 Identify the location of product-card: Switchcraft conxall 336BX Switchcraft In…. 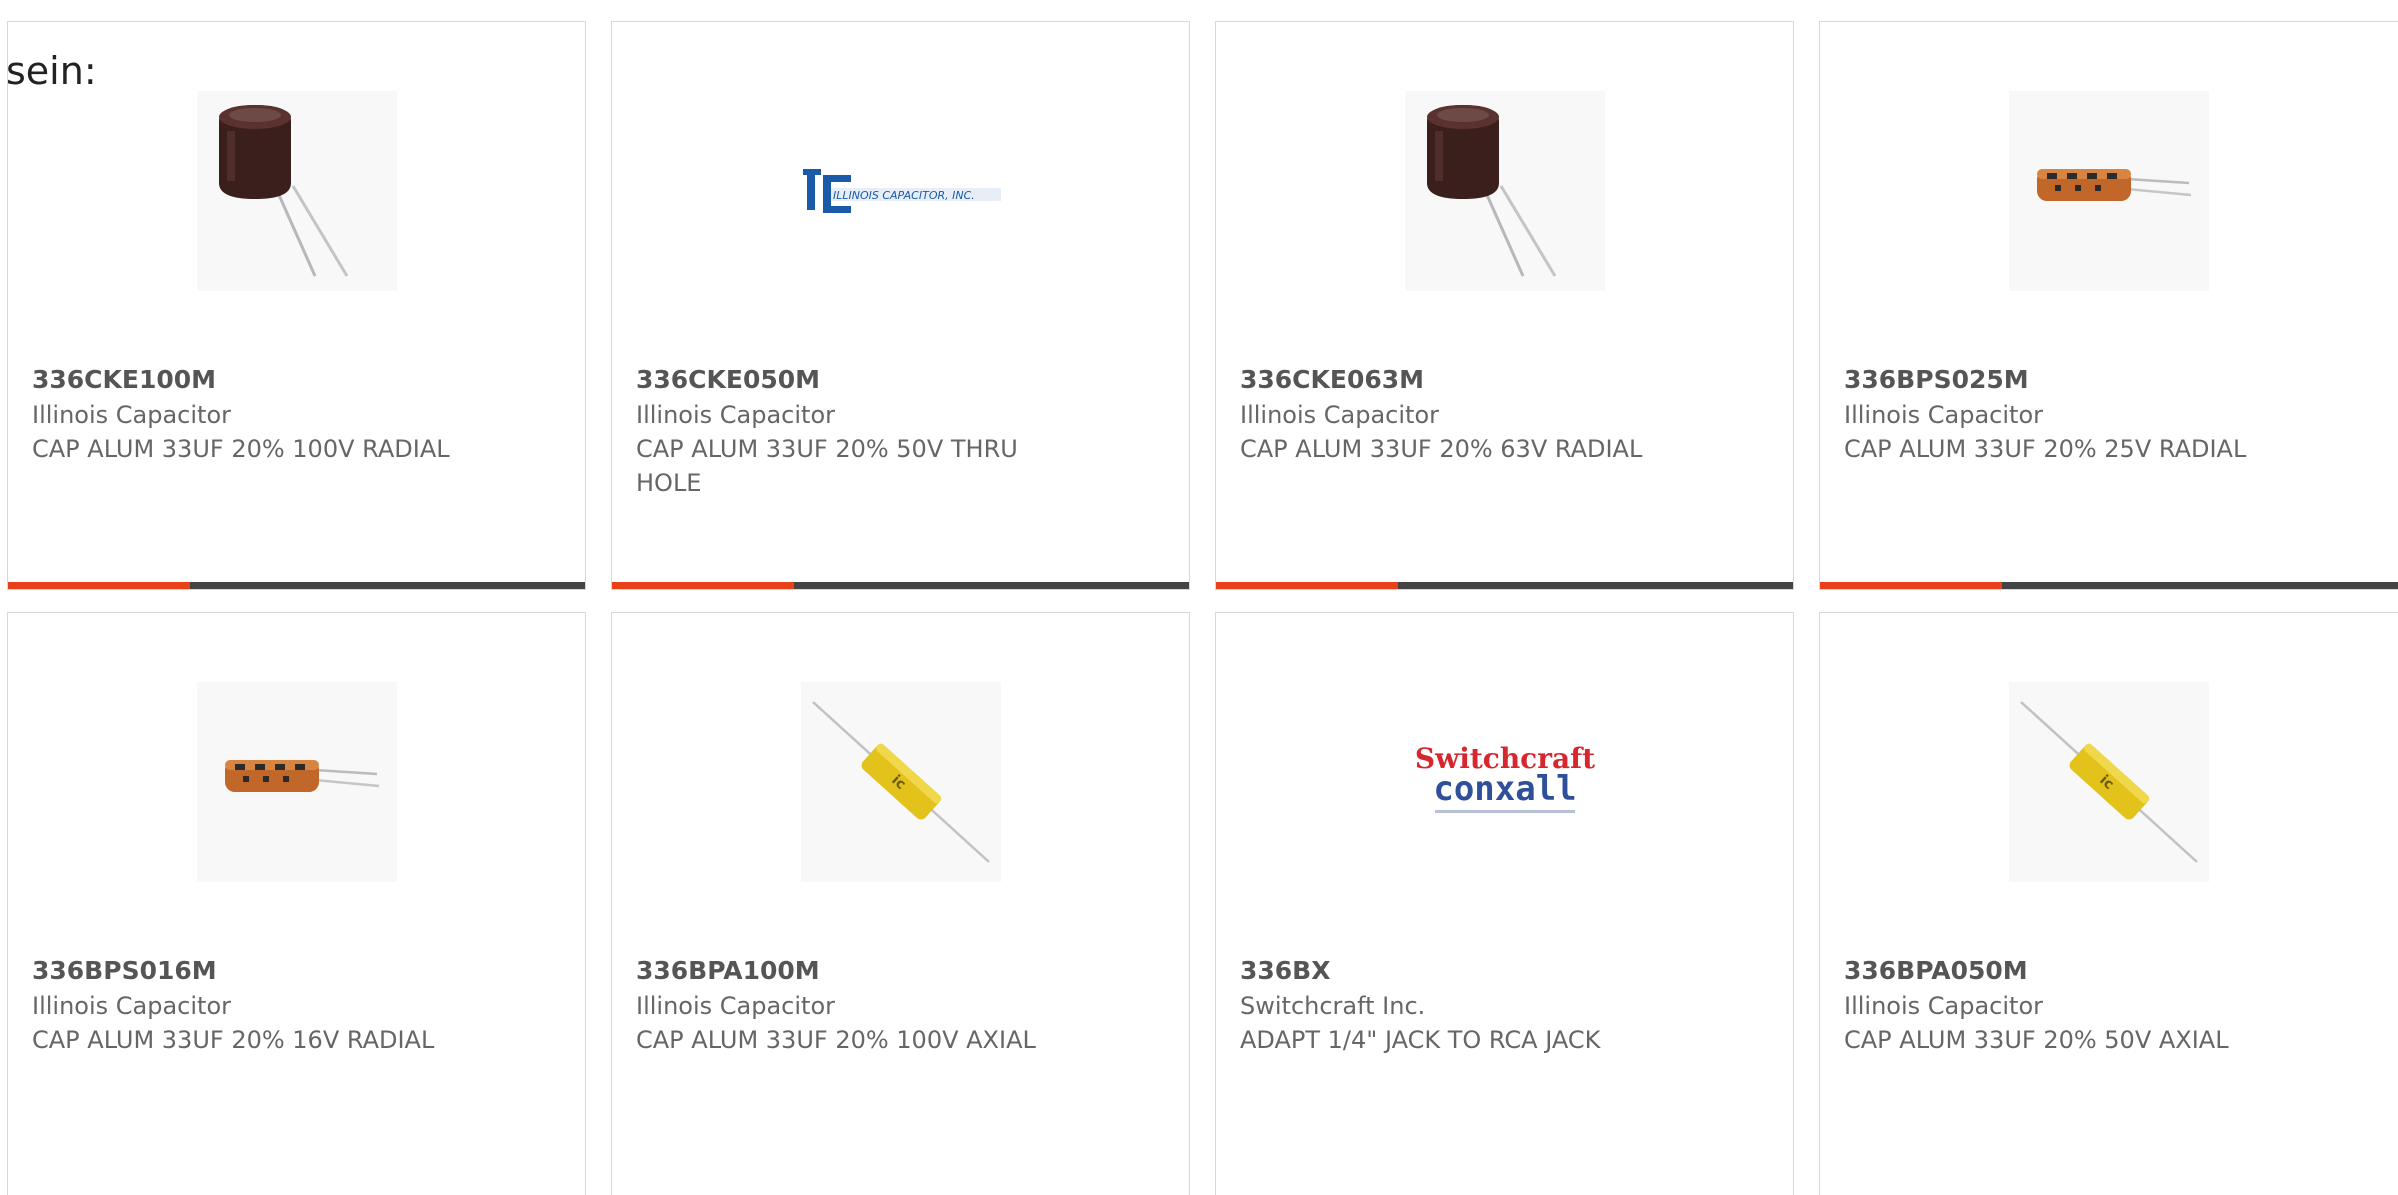
(1504, 903).